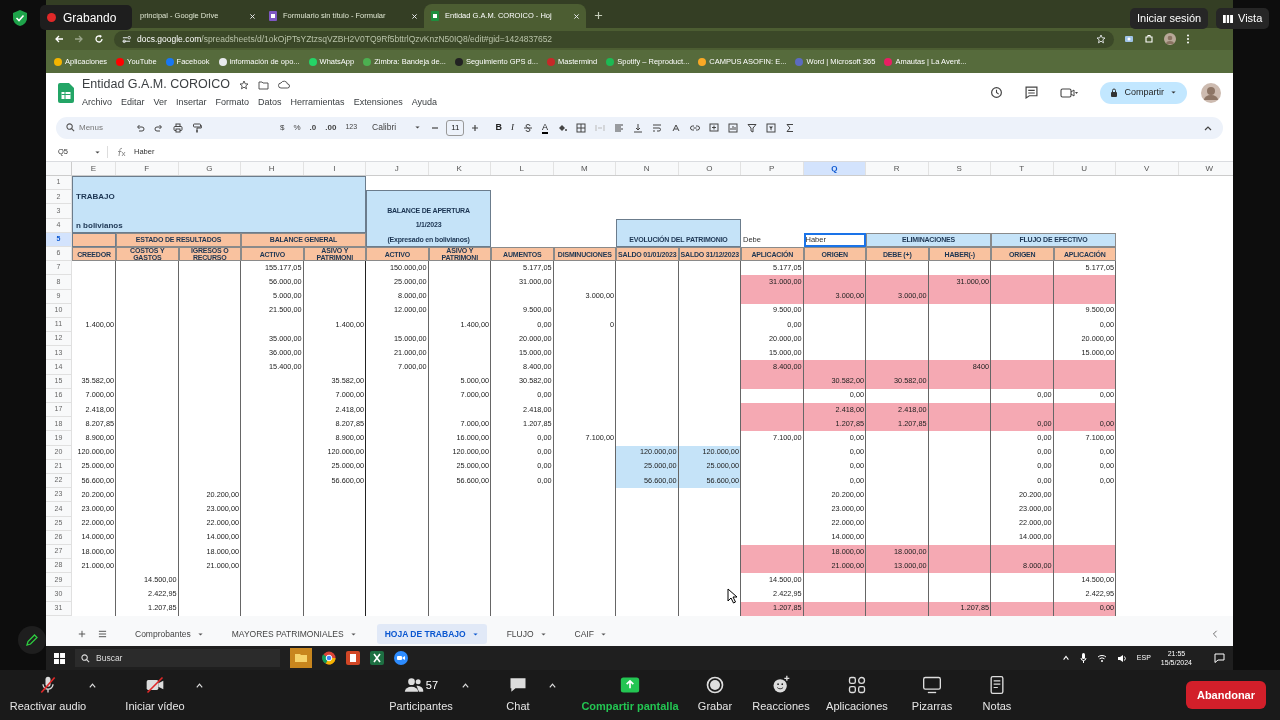 This screenshot has width=1280, height=720. What do you see at coordinates (334, 168) in the screenshot?
I see `column-header: I` at bounding box center [334, 168].